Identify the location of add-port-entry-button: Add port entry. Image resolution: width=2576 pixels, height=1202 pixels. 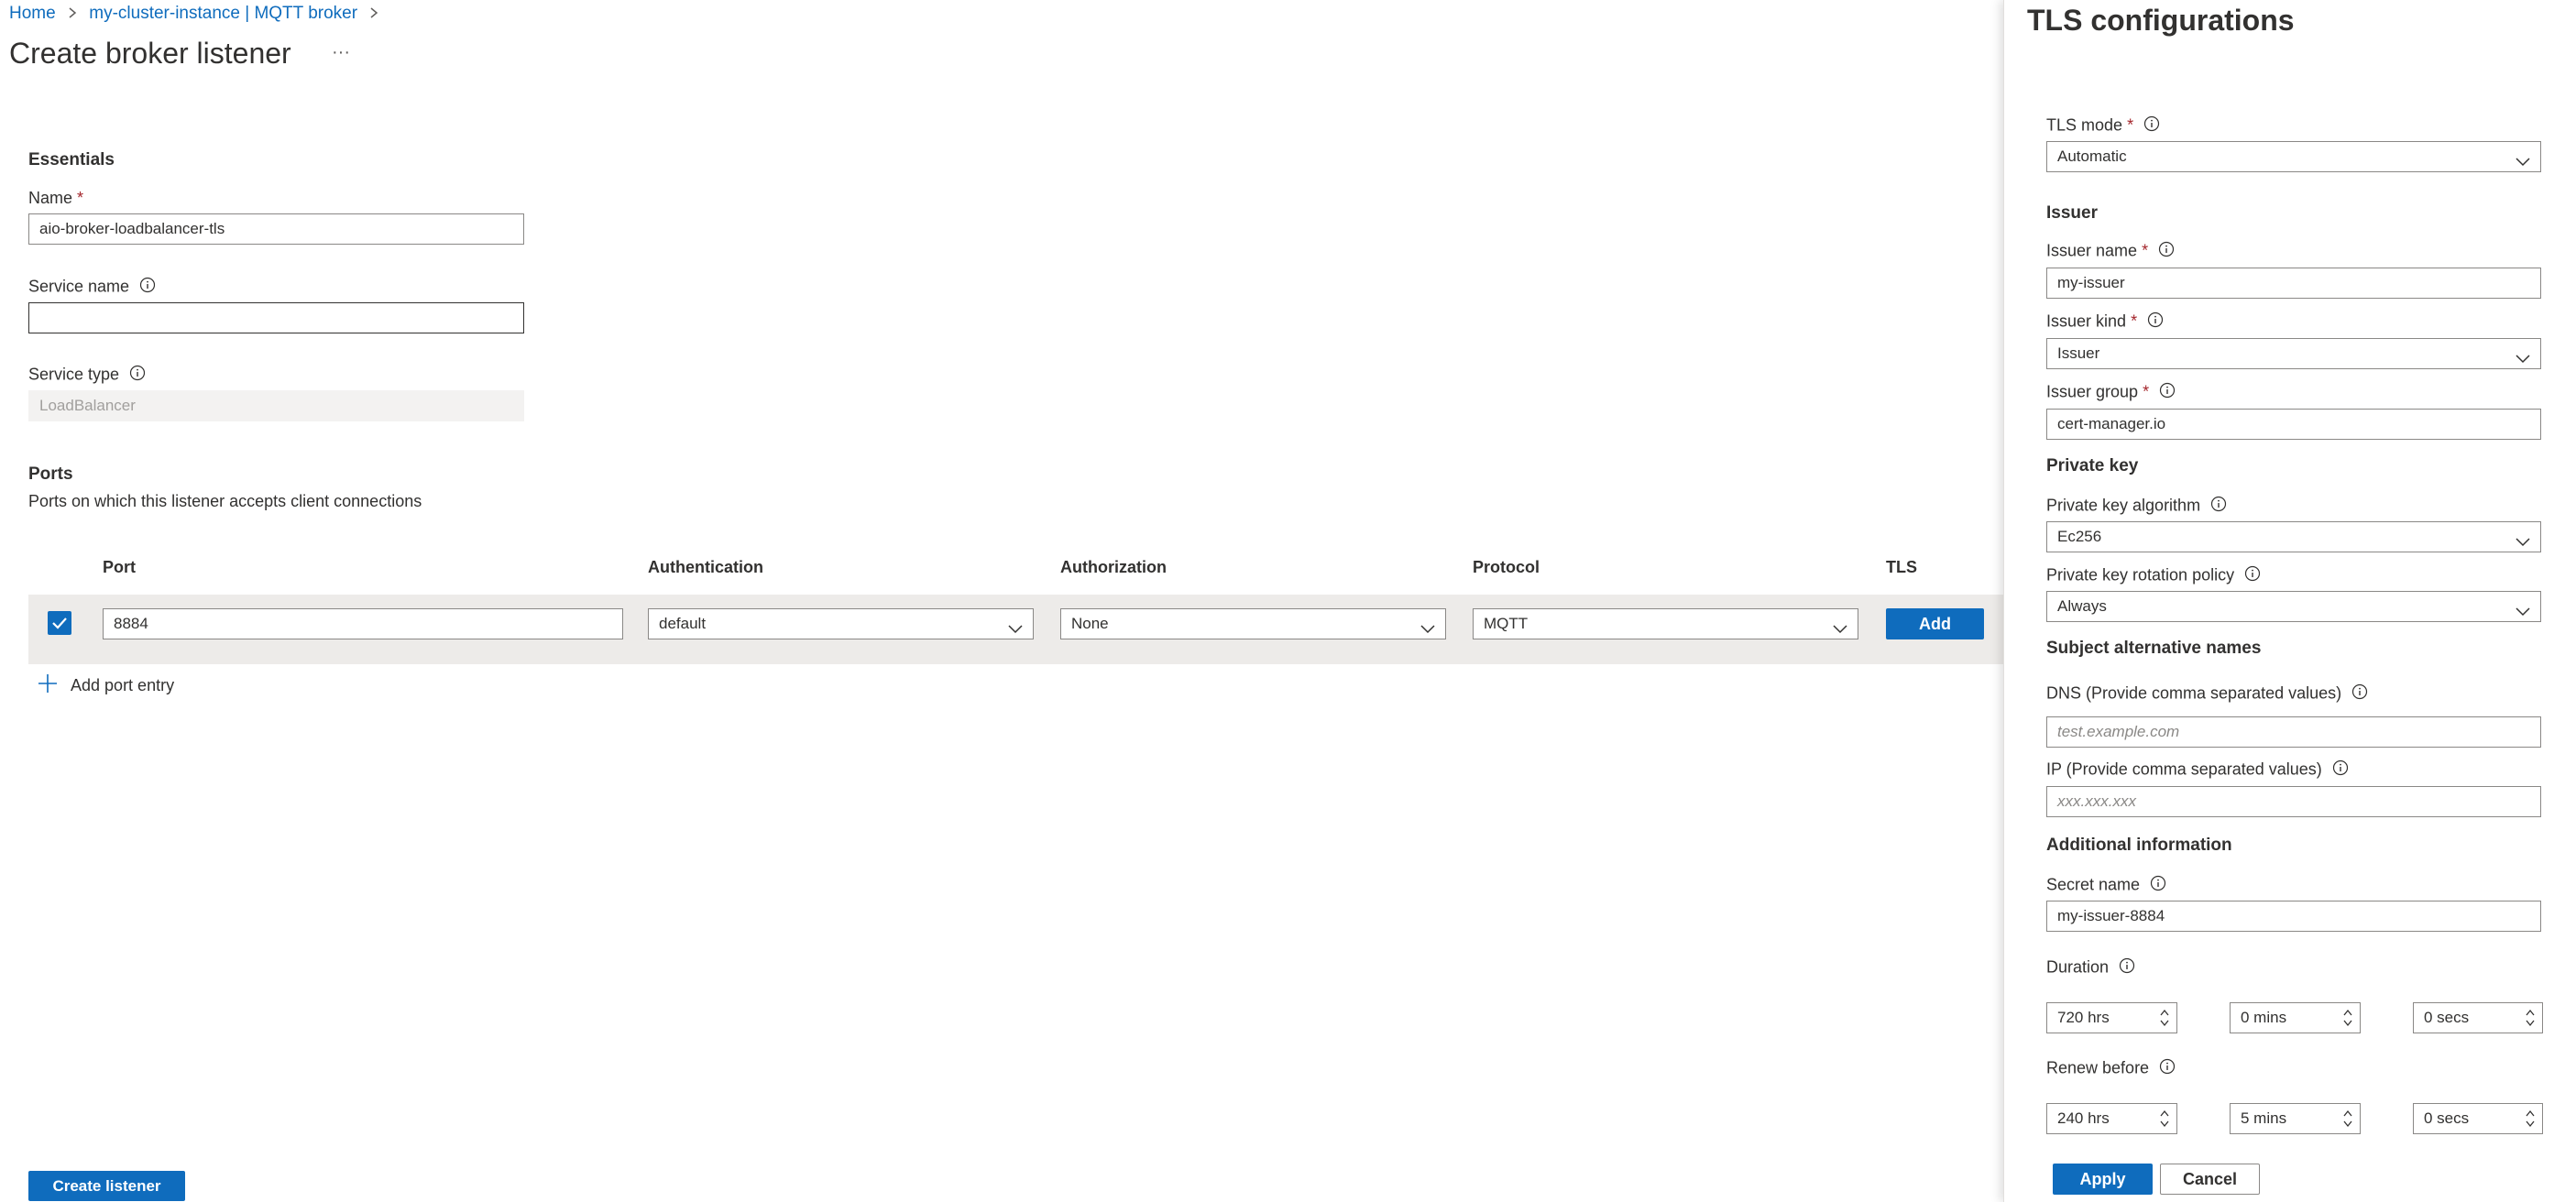
(105, 685).